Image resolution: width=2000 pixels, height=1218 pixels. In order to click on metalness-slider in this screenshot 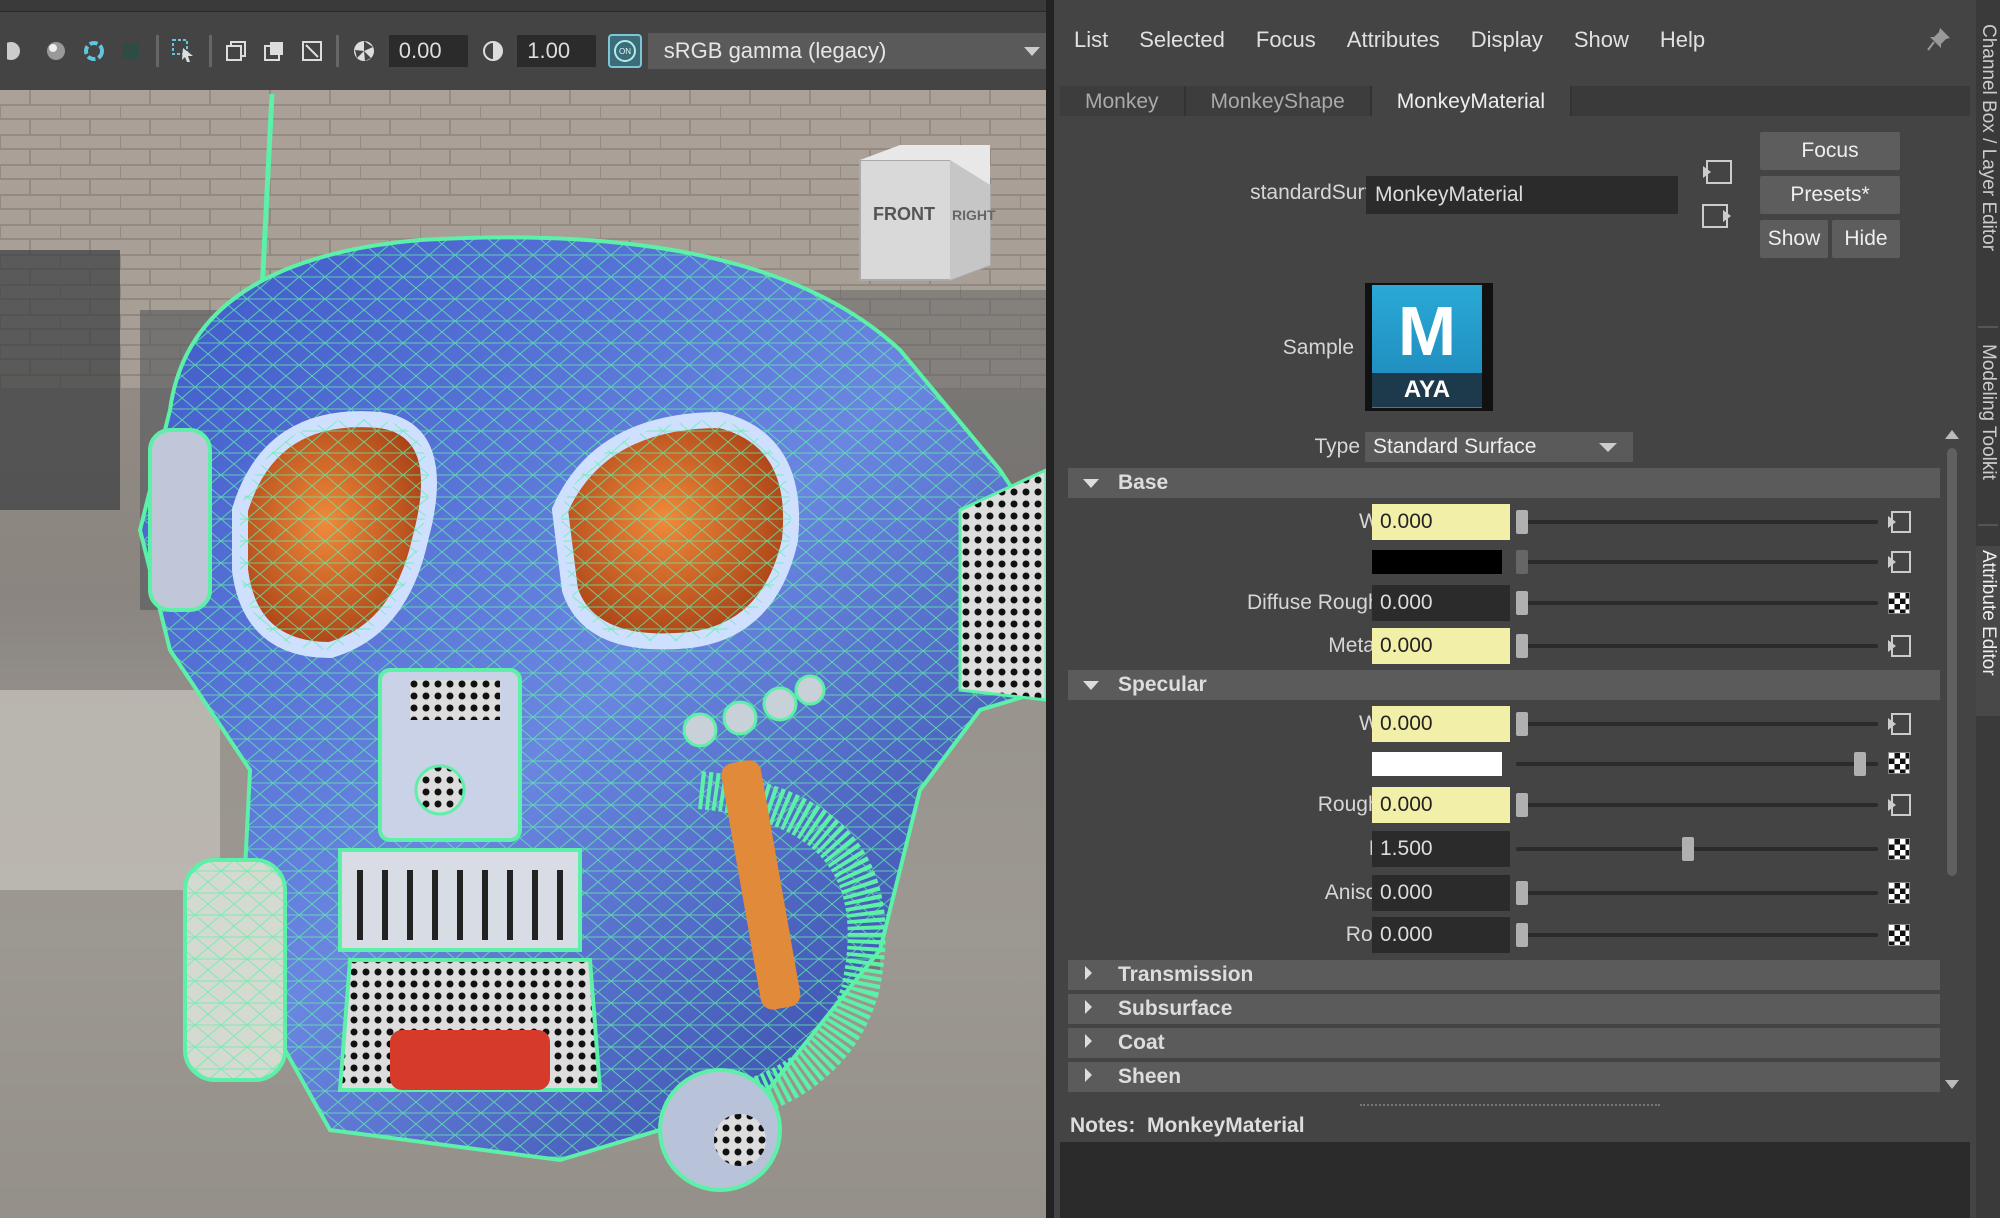, I will do `click(1697, 646)`.